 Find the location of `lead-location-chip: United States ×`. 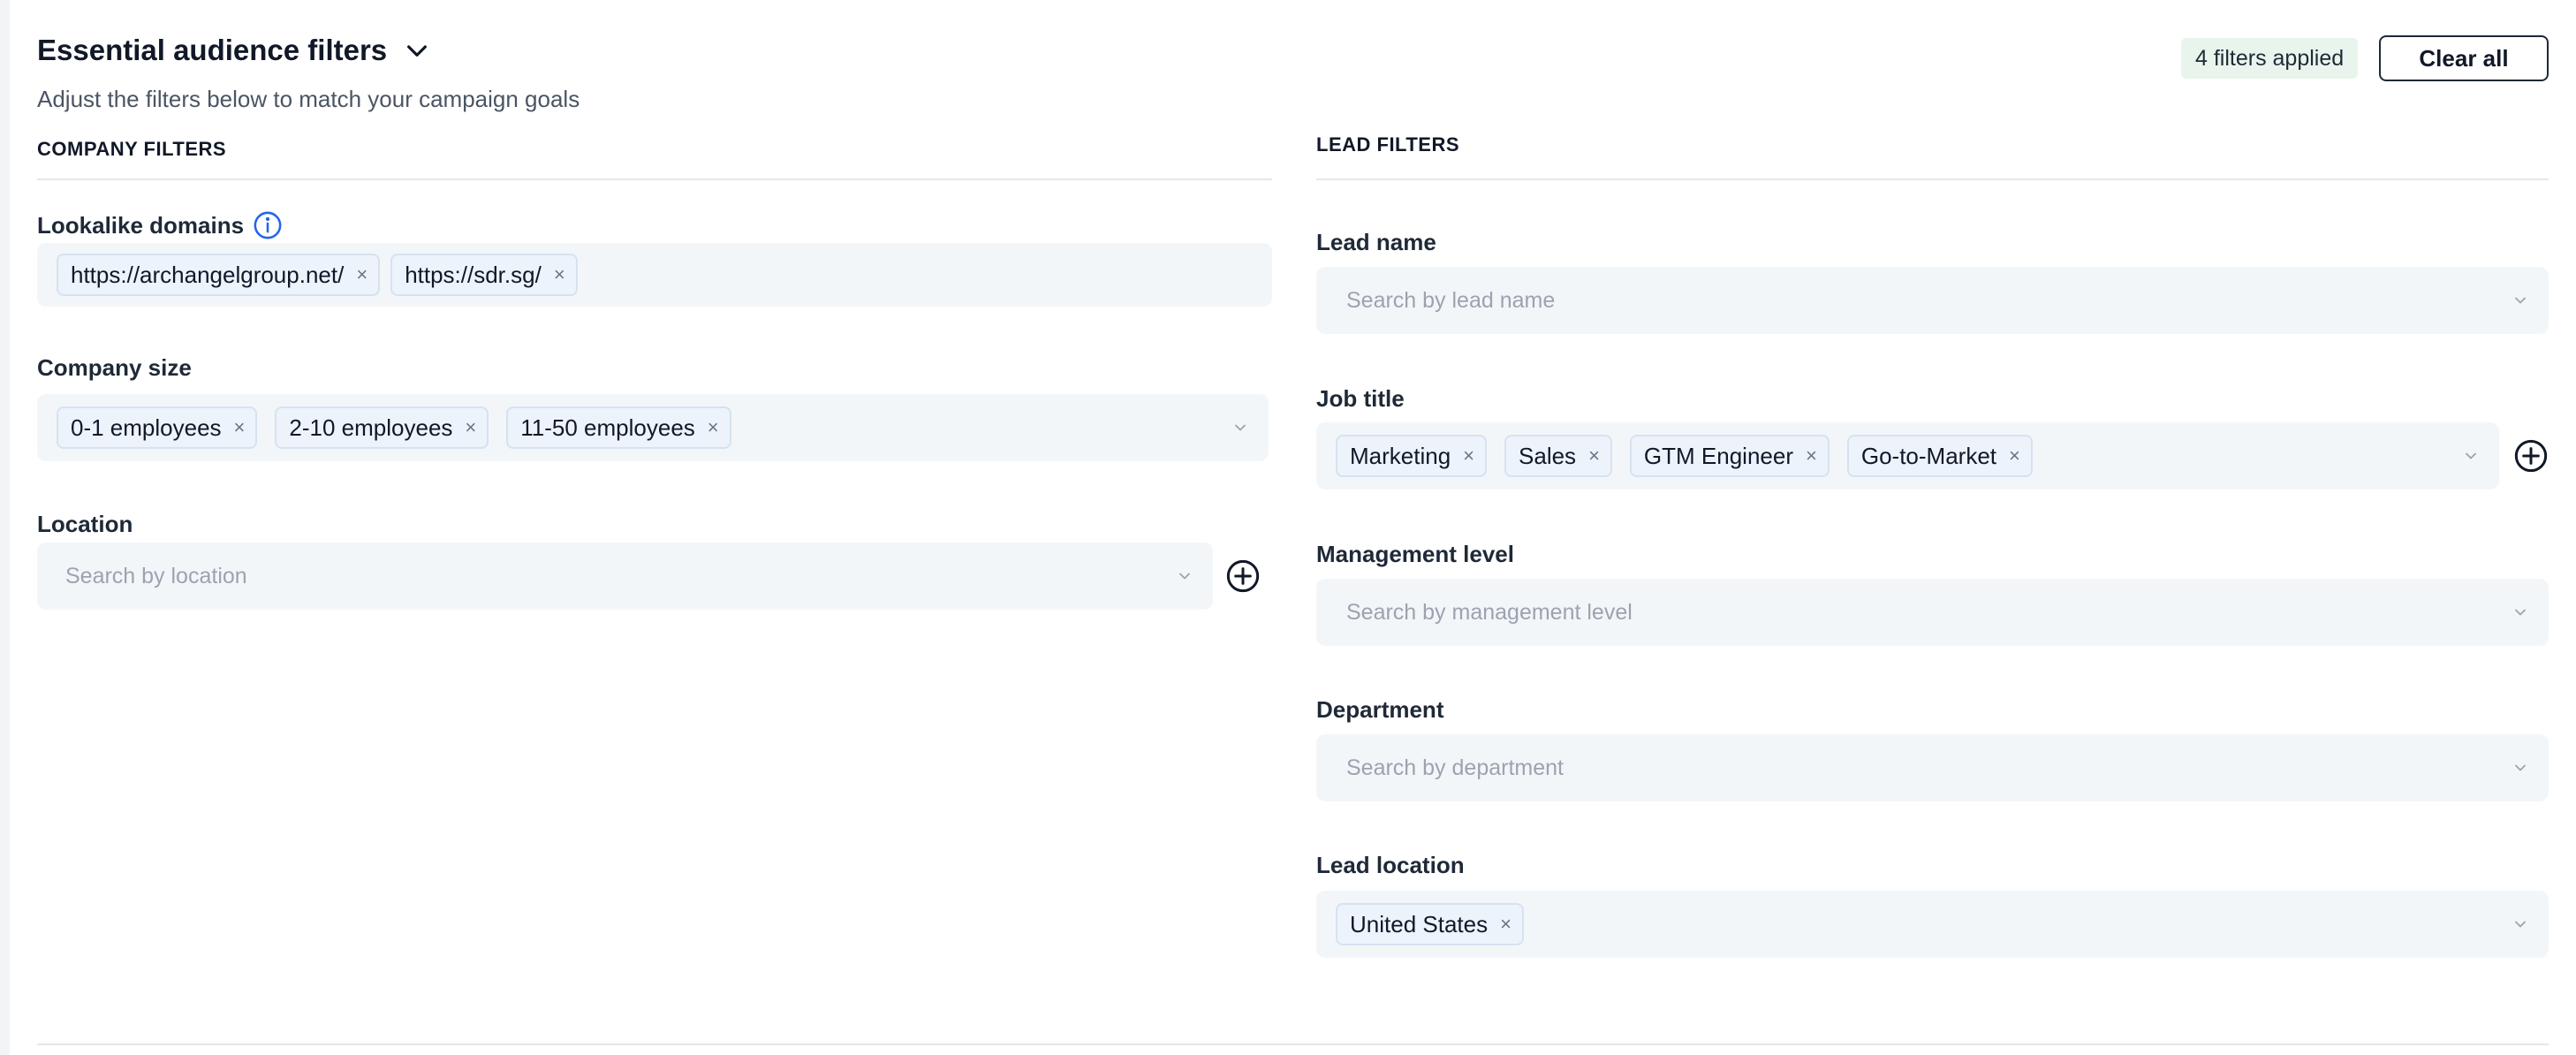

lead-location-chip: United States × is located at coordinates (1430, 924).